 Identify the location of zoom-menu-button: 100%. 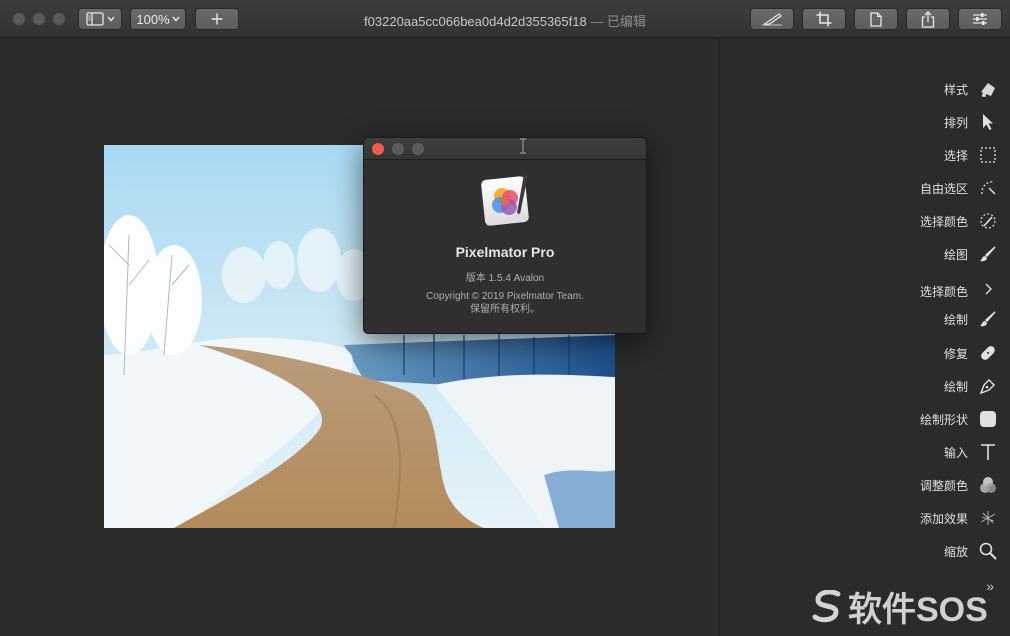
(158, 19).